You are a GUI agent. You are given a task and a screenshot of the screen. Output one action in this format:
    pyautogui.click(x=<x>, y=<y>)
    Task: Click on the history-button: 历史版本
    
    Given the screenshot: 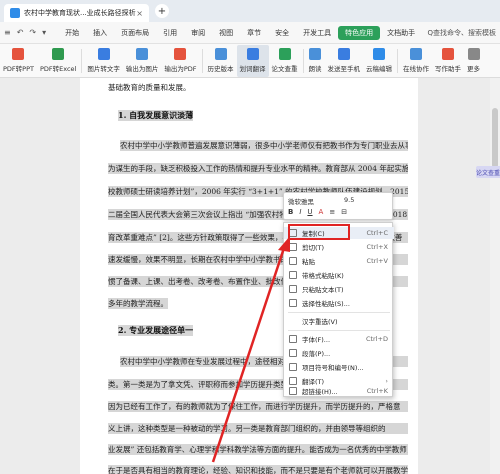 What is the action you would take?
    pyautogui.click(x=221, y=61)
    